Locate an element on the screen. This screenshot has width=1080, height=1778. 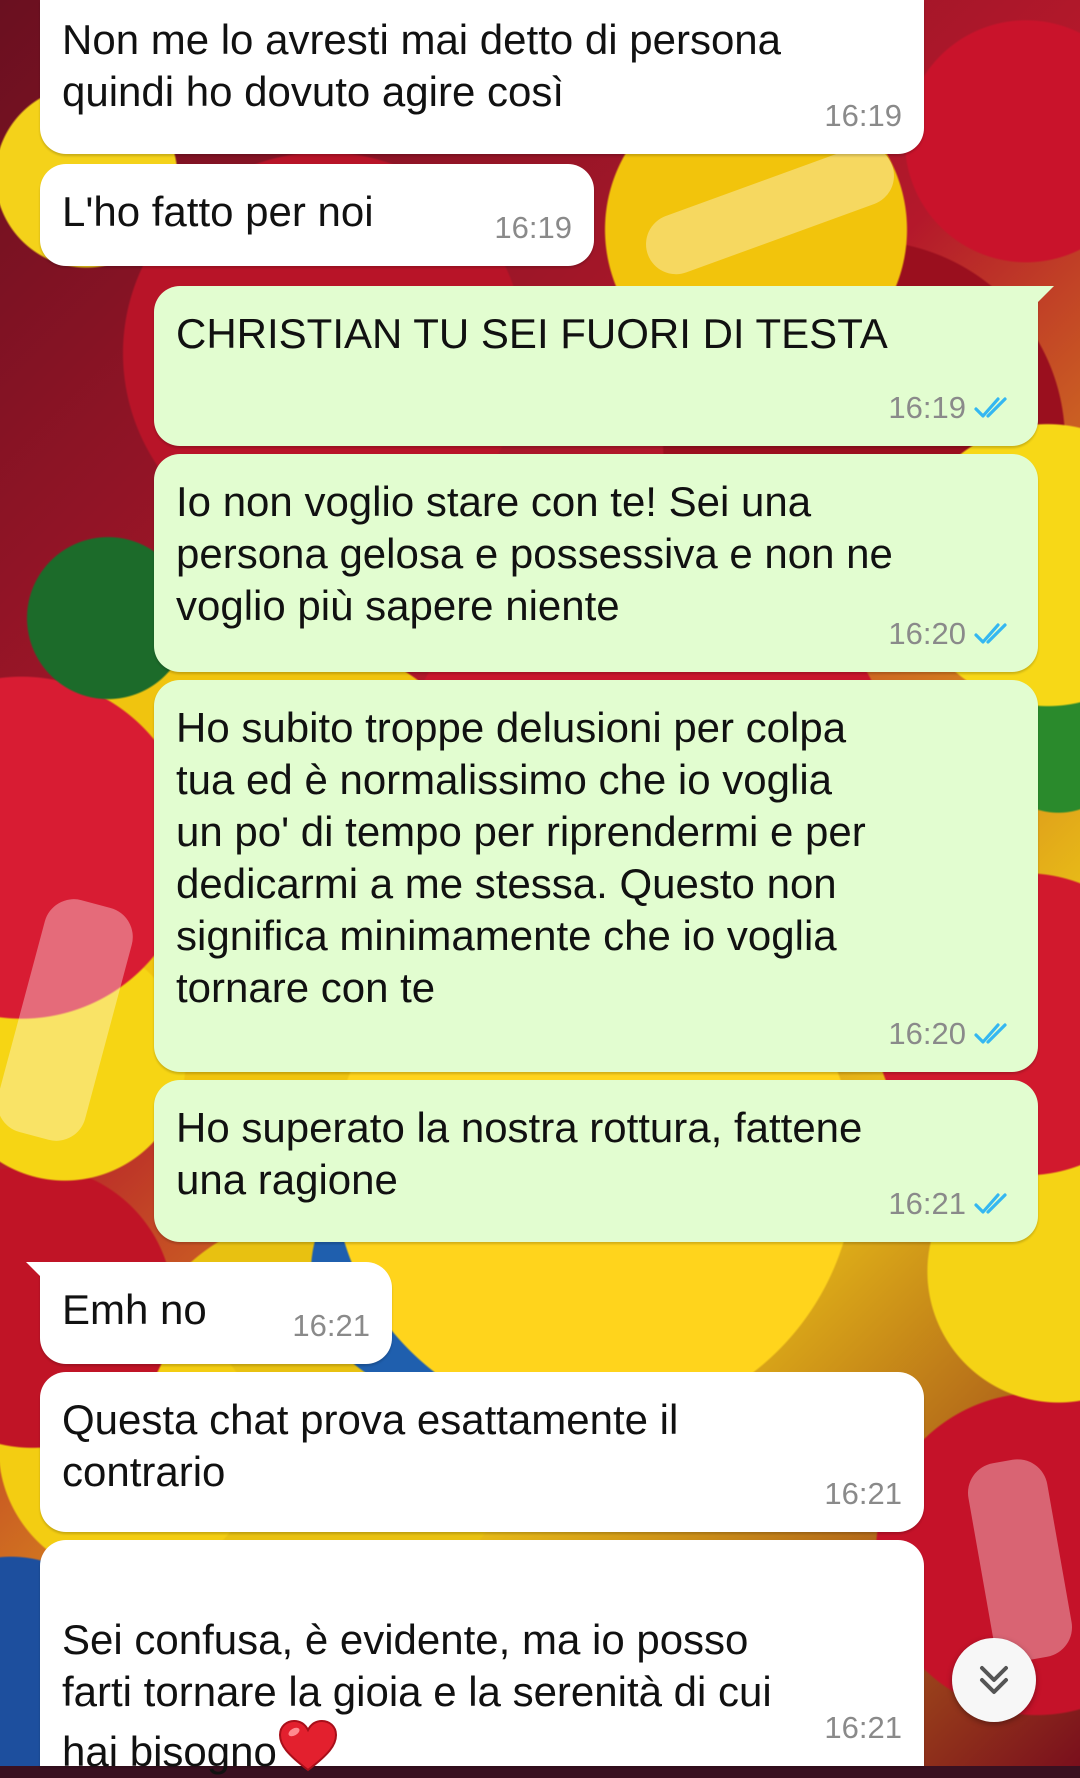
message-bubble-incoming: Emh no 16:21 is located at coordinates (209, 1313).